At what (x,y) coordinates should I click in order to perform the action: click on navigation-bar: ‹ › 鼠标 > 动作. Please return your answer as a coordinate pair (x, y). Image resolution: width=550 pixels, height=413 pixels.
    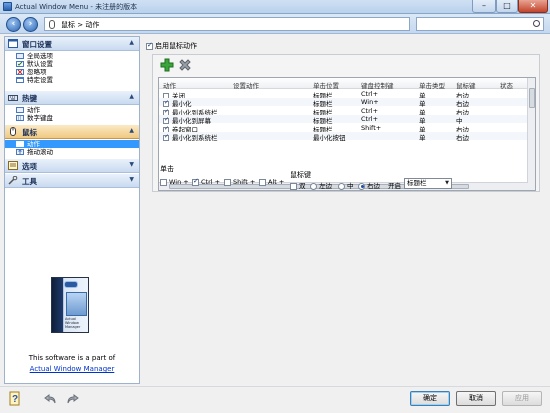
    Looking at the image, I should click on (275, 24).